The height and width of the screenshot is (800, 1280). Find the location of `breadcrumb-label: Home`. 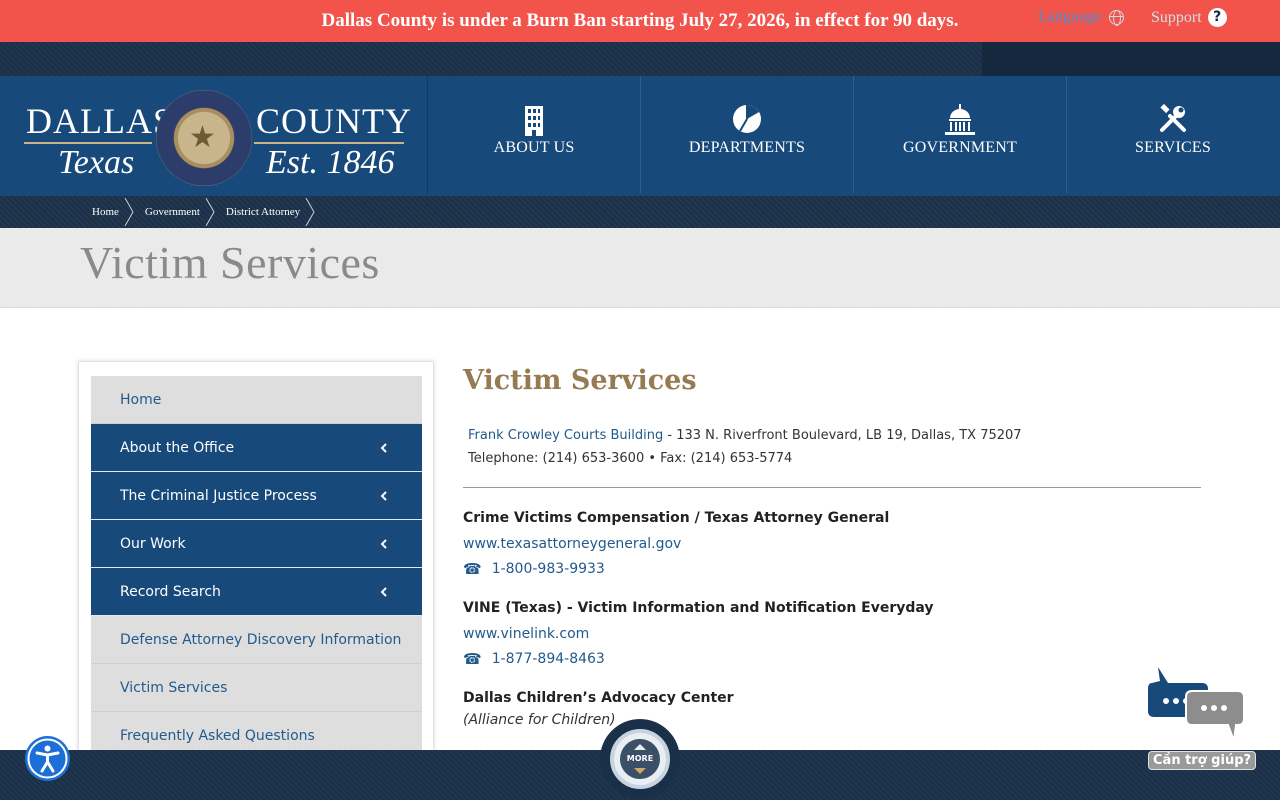

breadcrumb-label: Home is located at coordinates (105, 212).